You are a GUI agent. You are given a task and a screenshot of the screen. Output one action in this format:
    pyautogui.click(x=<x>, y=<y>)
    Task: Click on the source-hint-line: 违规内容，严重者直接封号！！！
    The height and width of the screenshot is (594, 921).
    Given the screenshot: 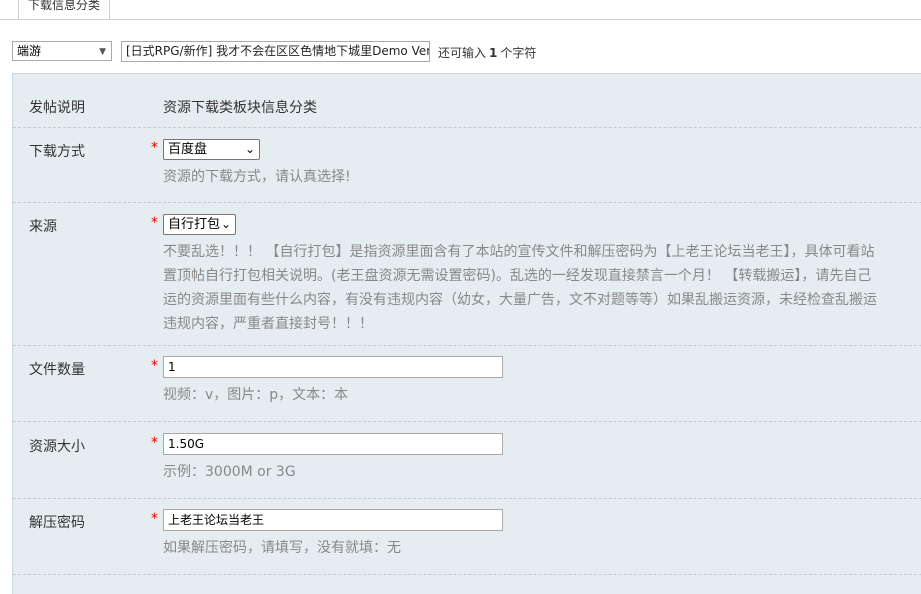 What is the action you would take?
    pyautogui.click(x=268, y=324)
    